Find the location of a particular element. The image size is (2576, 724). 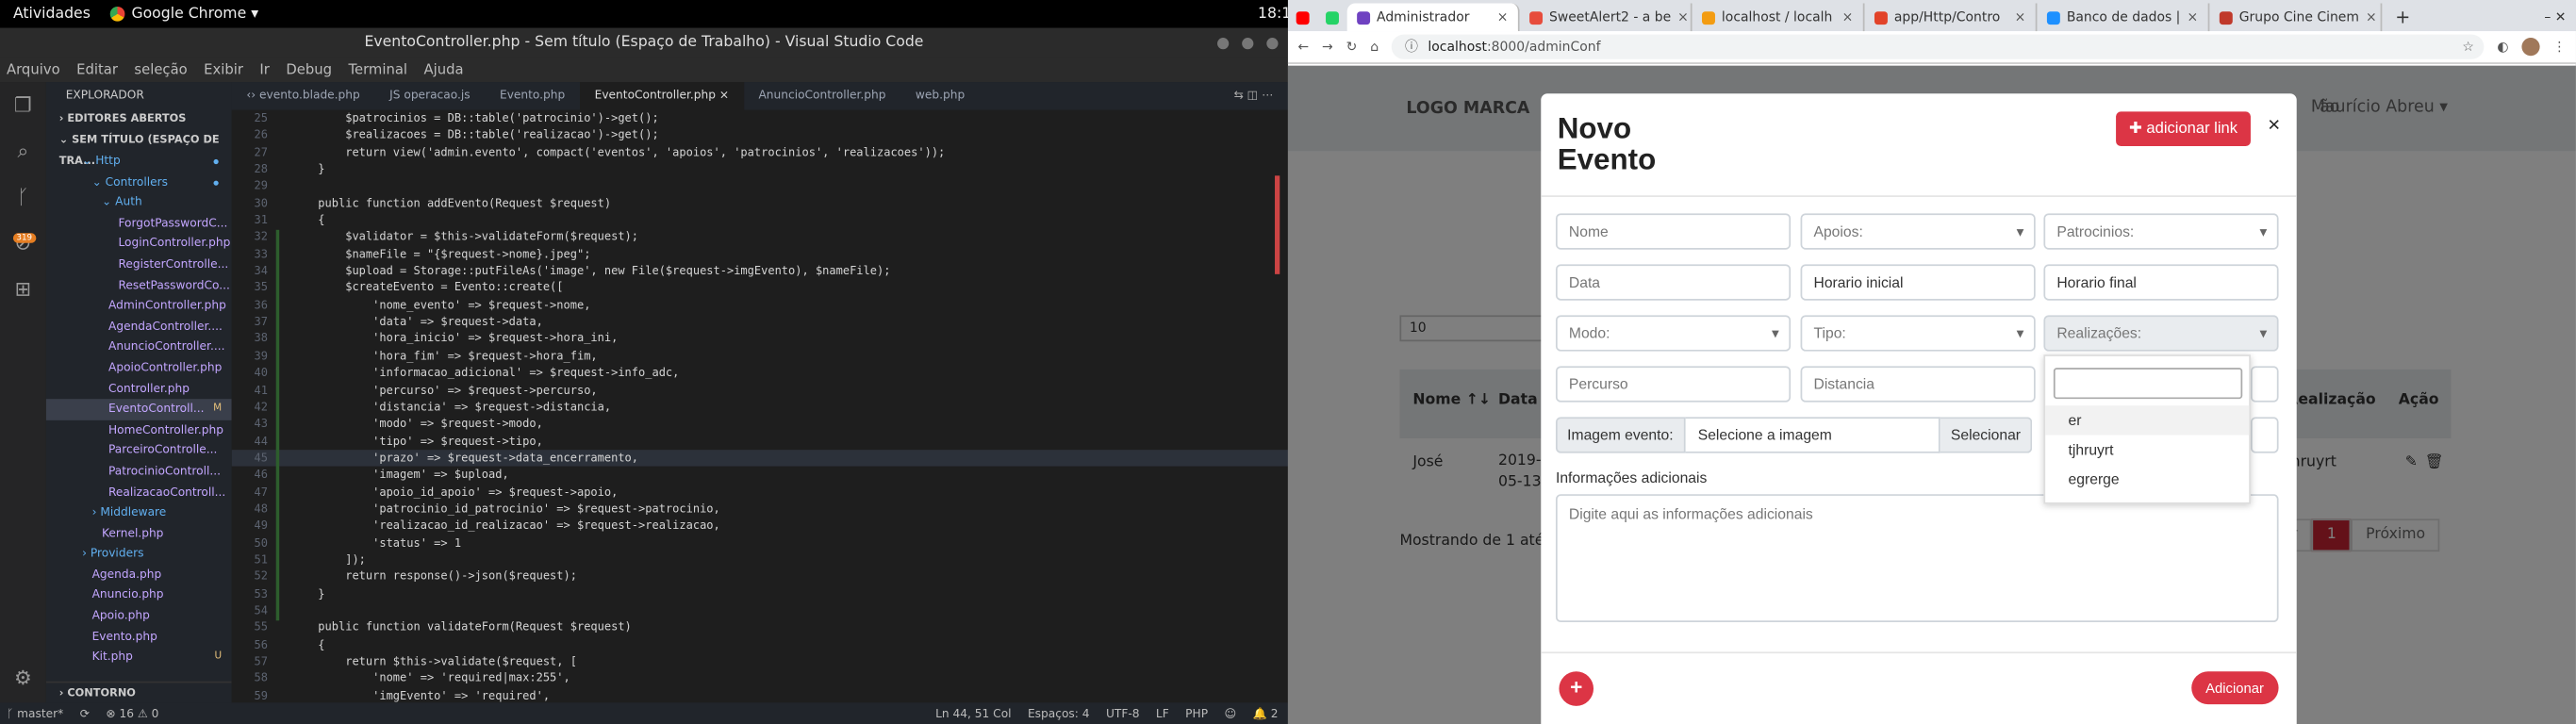

menu-edit: Editar is located at coordinates (97, 69).